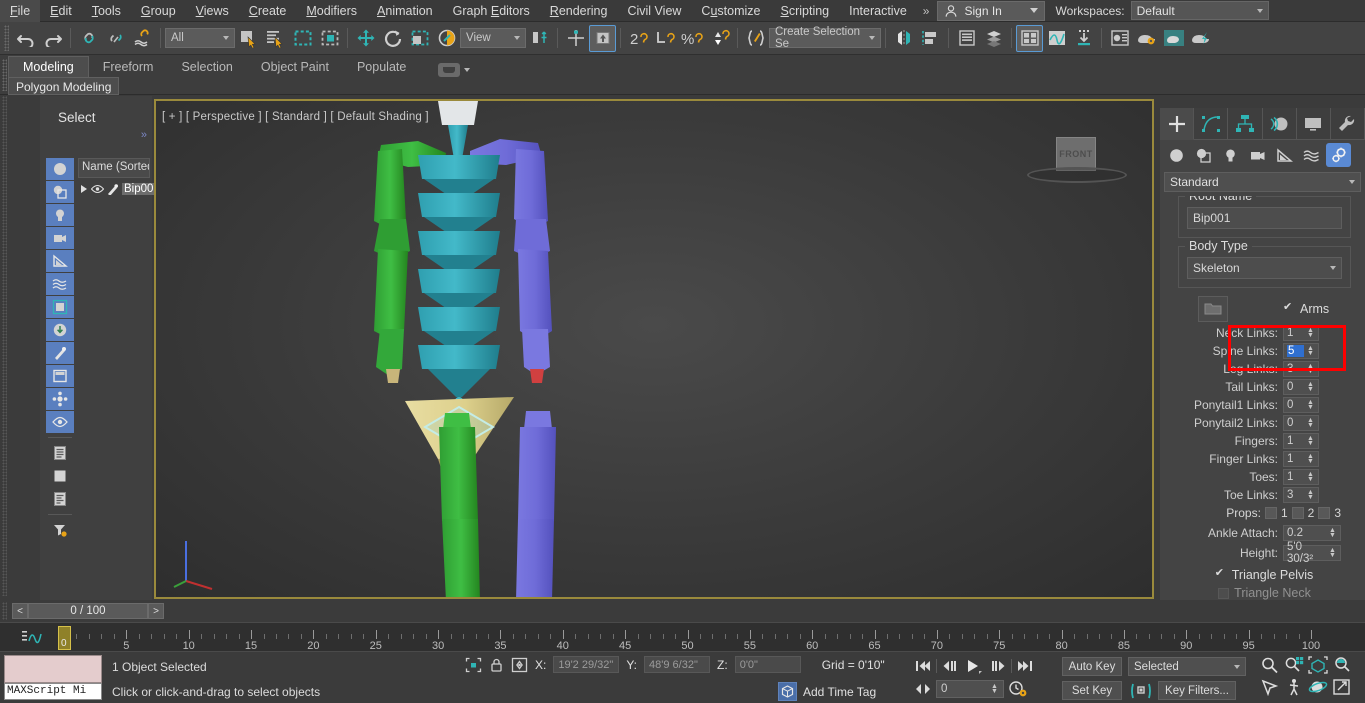 The width and height of the screenshot is (1365, 703). I want to click on filter-cameras-icon, so click(60, 238).